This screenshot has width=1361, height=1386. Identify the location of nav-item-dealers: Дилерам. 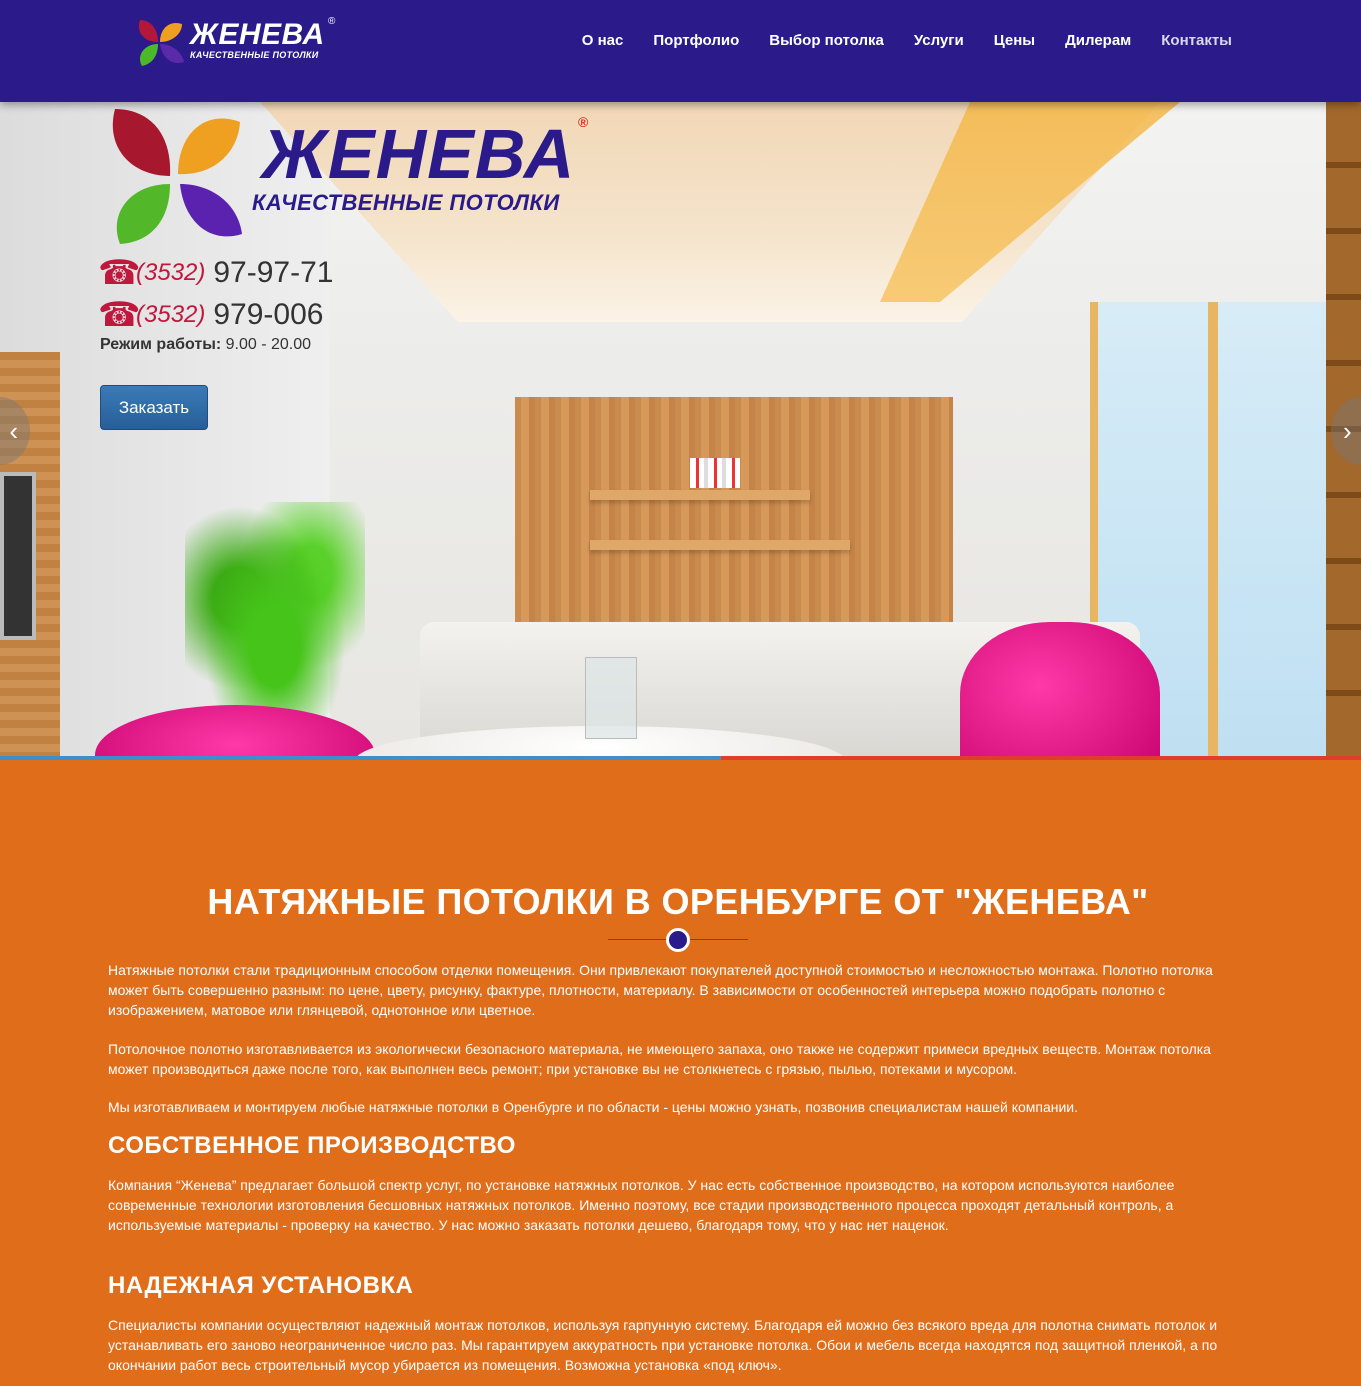
(1098, 41).